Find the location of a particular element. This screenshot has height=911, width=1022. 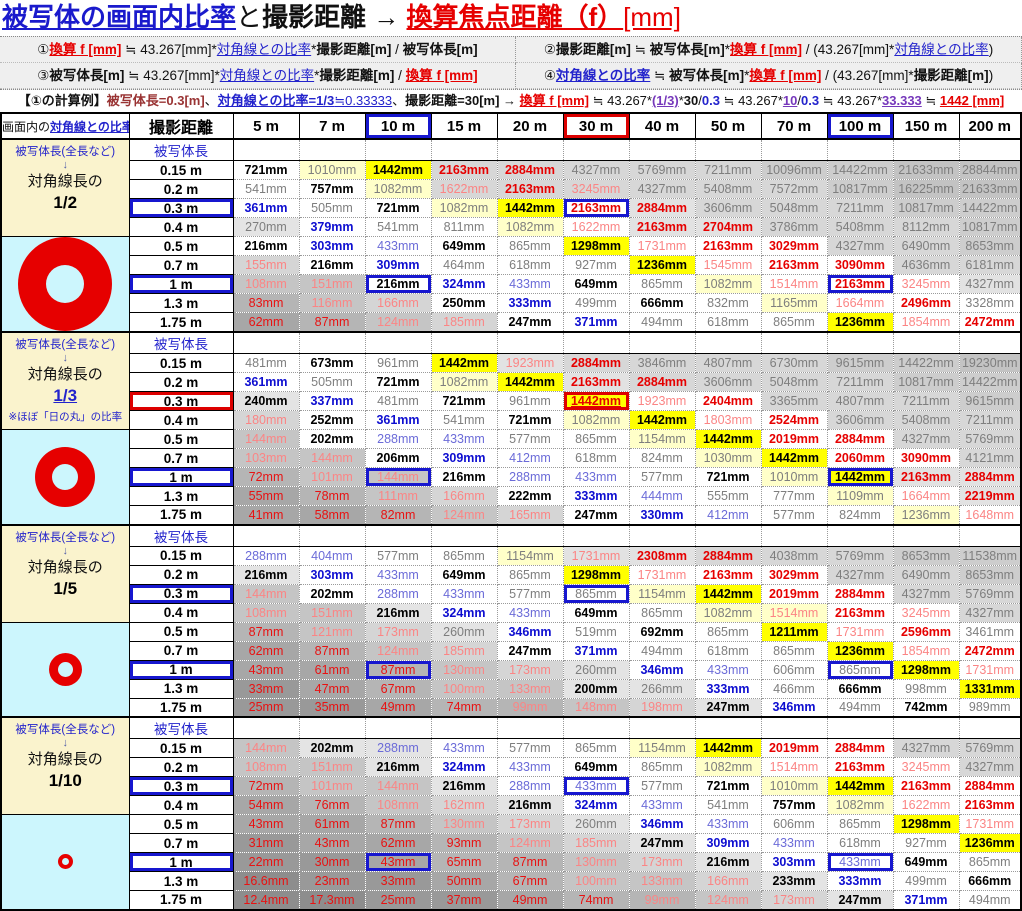

focal-length-cell: 371mm is located at coordinates (926, 900).